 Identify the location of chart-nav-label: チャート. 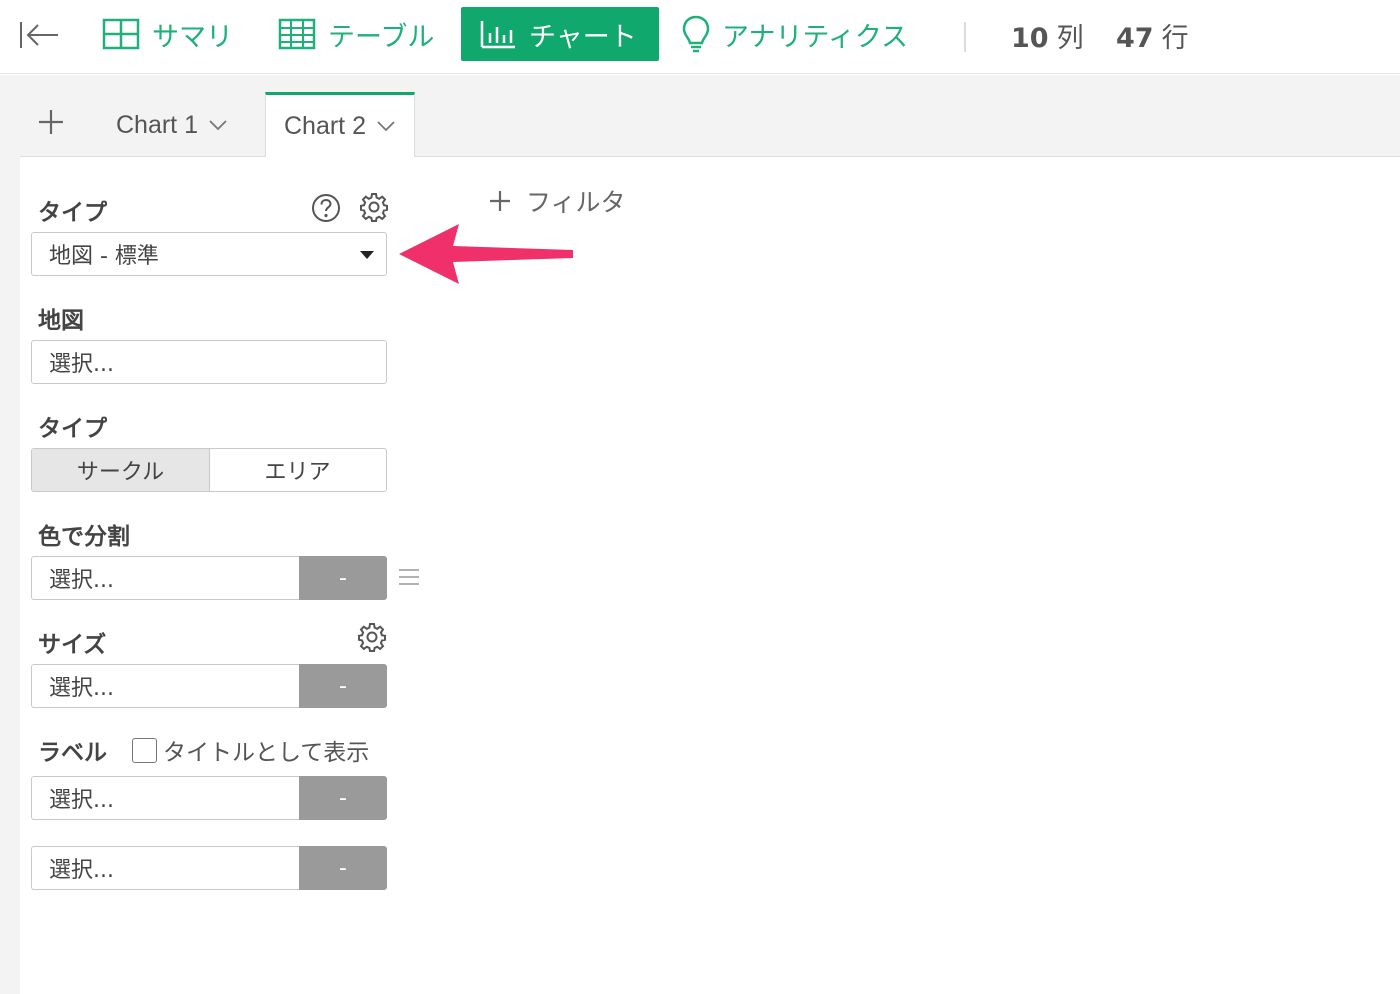
(583, 37).